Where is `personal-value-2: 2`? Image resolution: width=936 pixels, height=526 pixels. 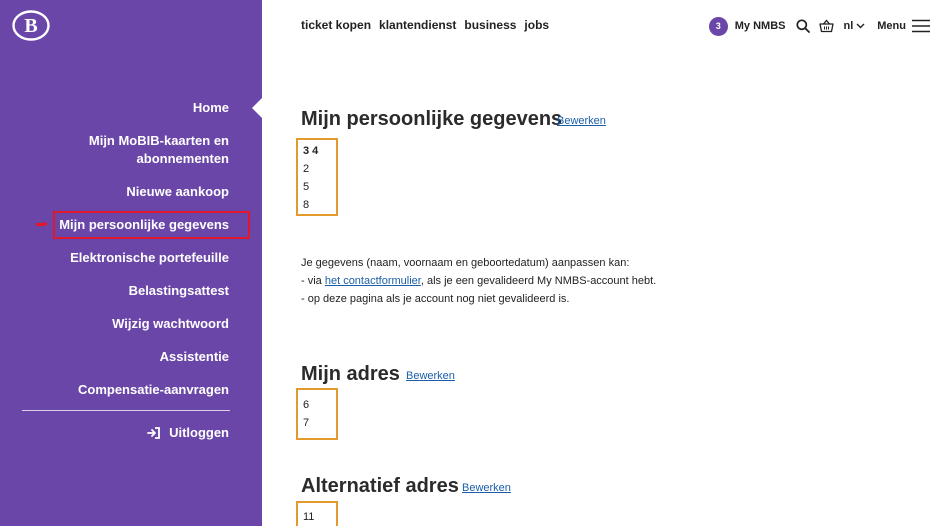
personal-value-2: 2 is located at coordinates (306, 169).